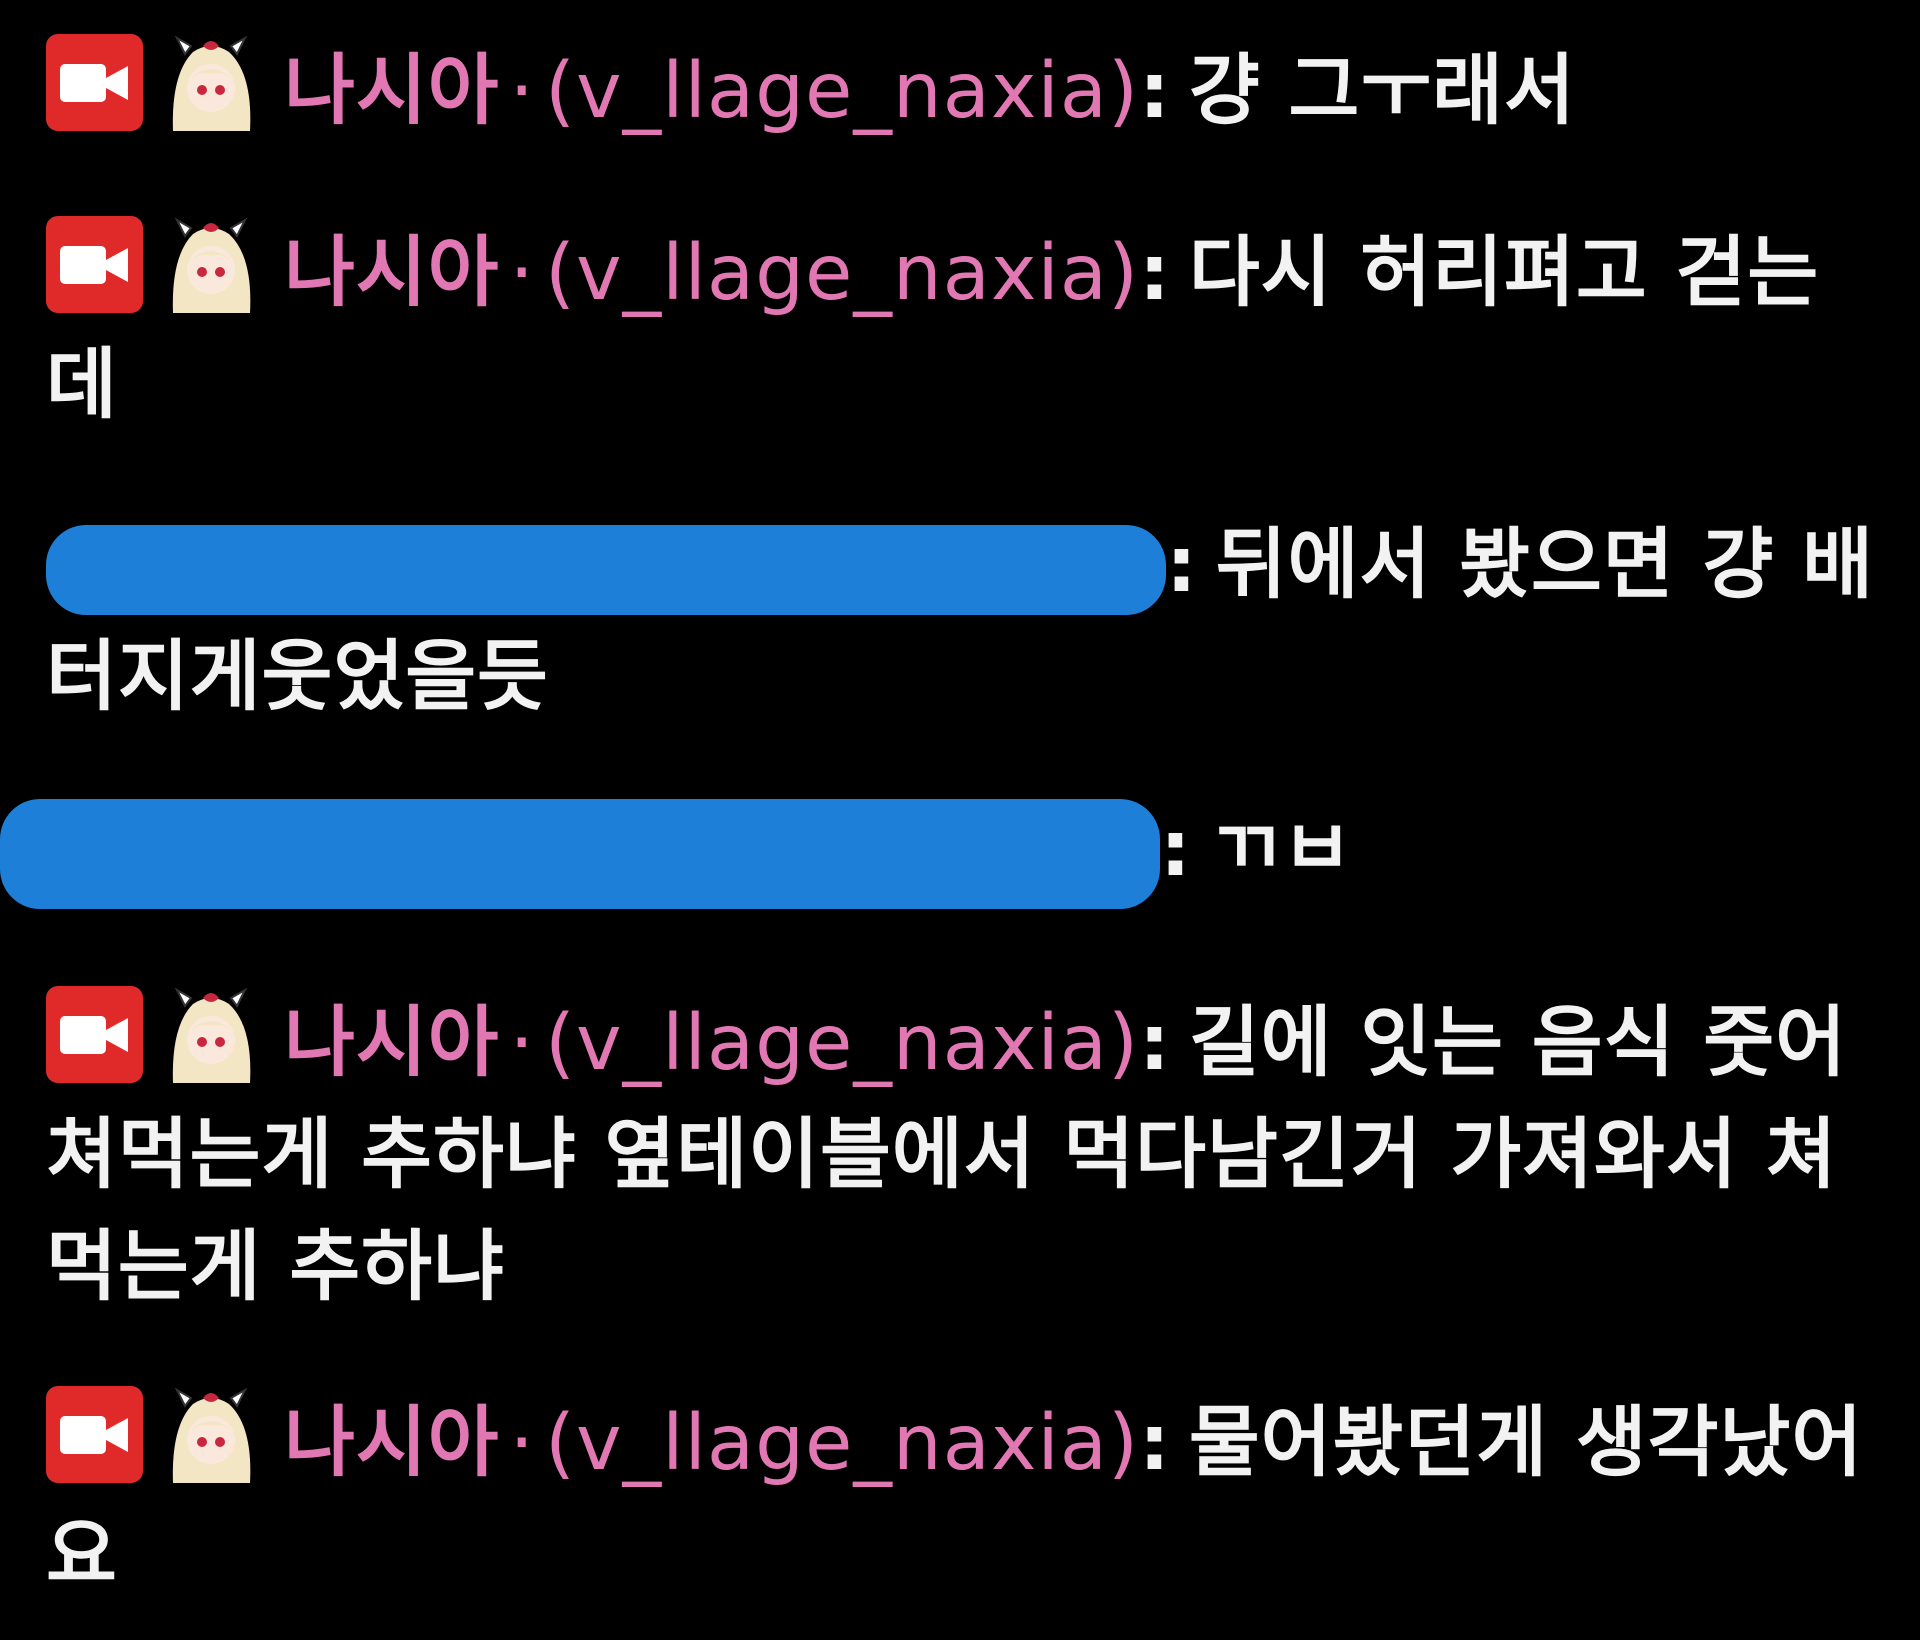  I want to click on chat-message: : ㄲㅂ, so click(940, 851).